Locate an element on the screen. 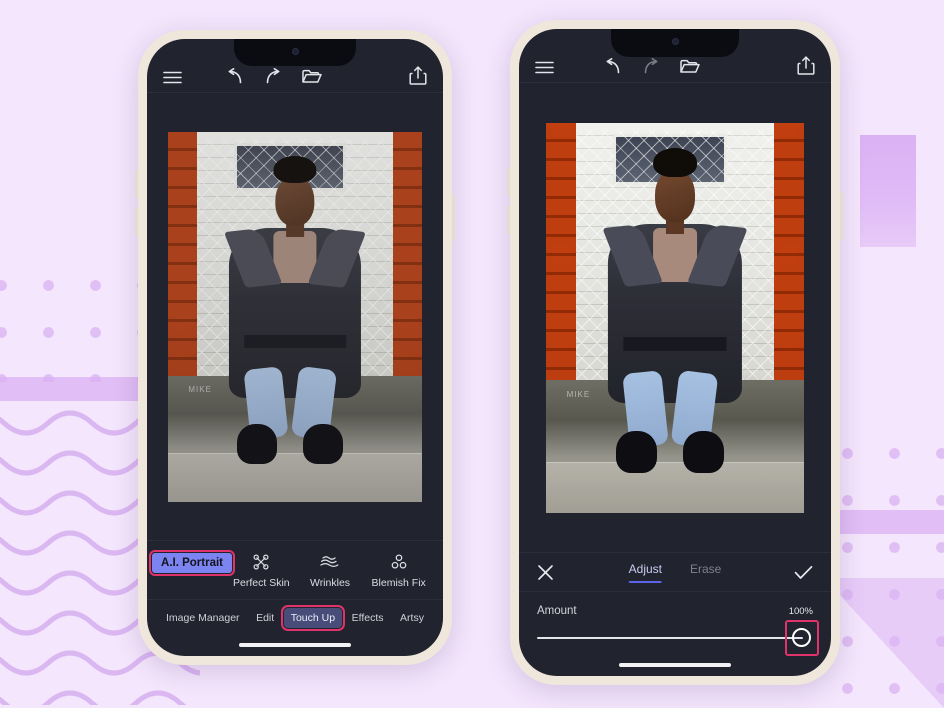 The width and height of the screenshot is (944, 708). horizontal-band-right is located at coordinates (885, 522).